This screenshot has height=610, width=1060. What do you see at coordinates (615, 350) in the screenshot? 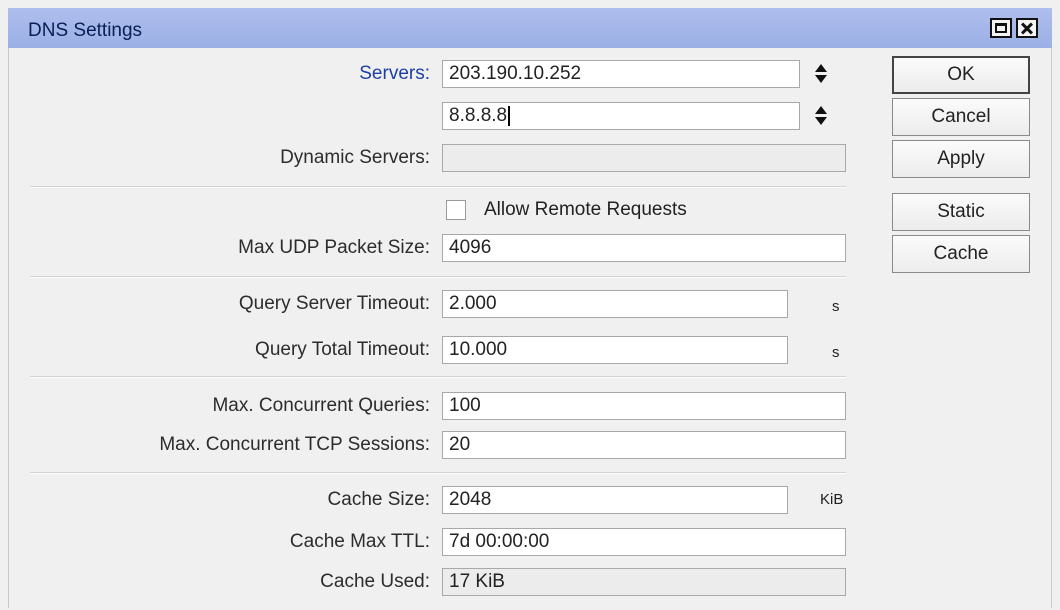
I see `query-total-timeout-input: 10.000` at bounding box center [615, 350].